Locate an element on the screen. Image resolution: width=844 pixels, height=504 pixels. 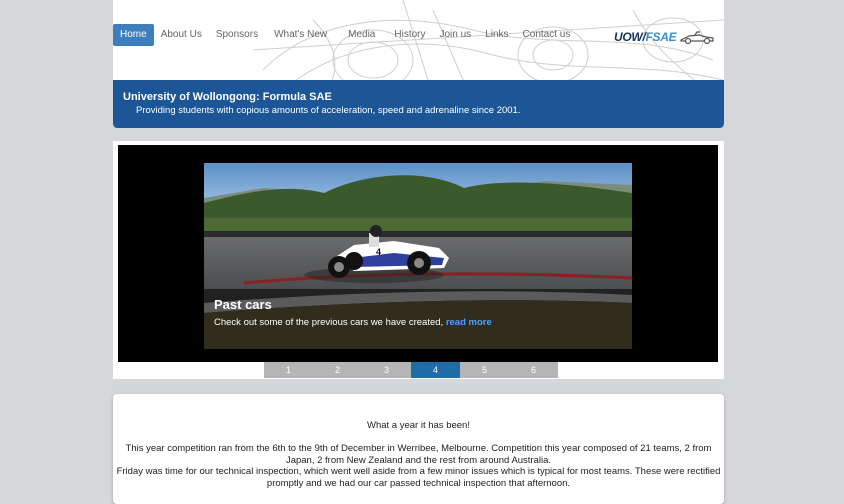
nav-join-us: Join us is located at coordinates (456, 35).